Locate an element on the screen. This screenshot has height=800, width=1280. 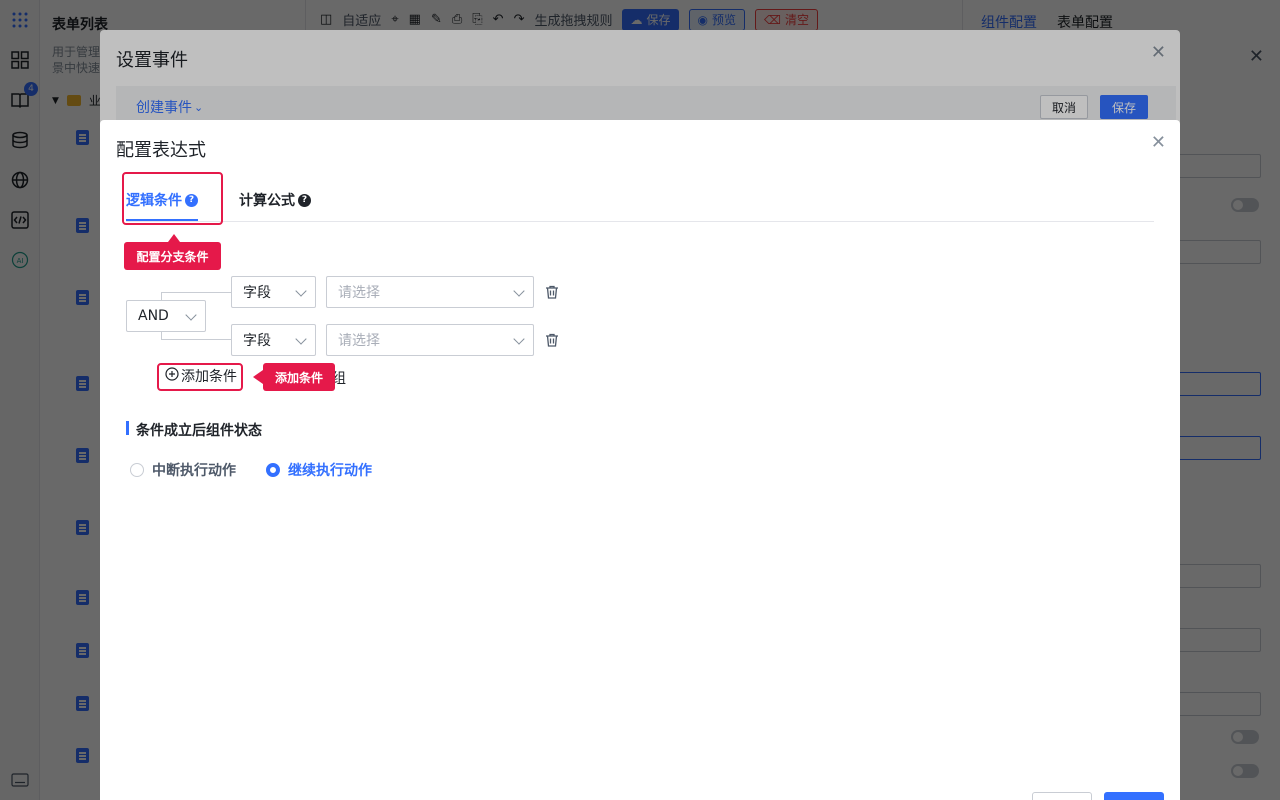
radio-continue-action: 继续执行动作 is located at coordinates (319, 470).